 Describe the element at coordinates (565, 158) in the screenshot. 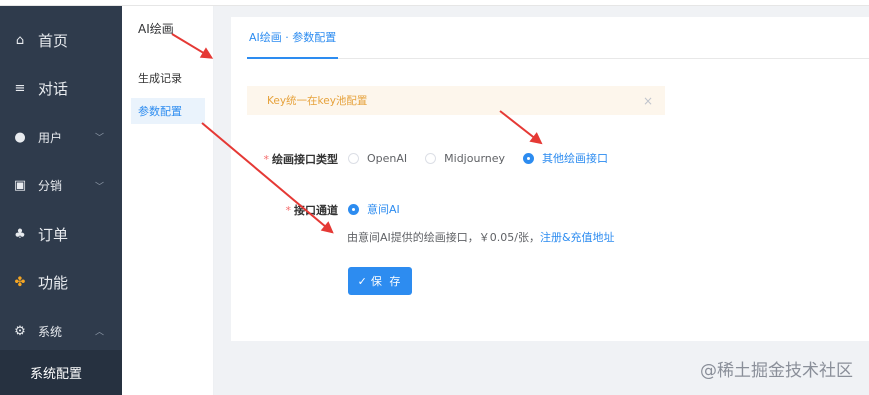

I see `radio-other-drawing: 其他绘画接口` at that location.